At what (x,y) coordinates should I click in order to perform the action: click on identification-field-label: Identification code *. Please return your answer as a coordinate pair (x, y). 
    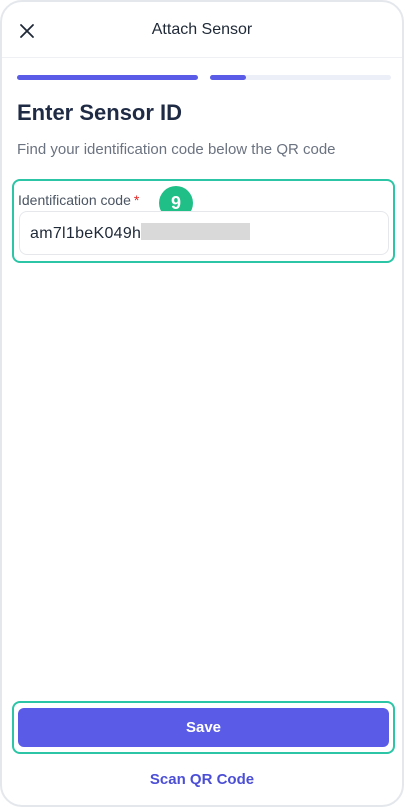
    Looking at the image, I should click on (78, 200).